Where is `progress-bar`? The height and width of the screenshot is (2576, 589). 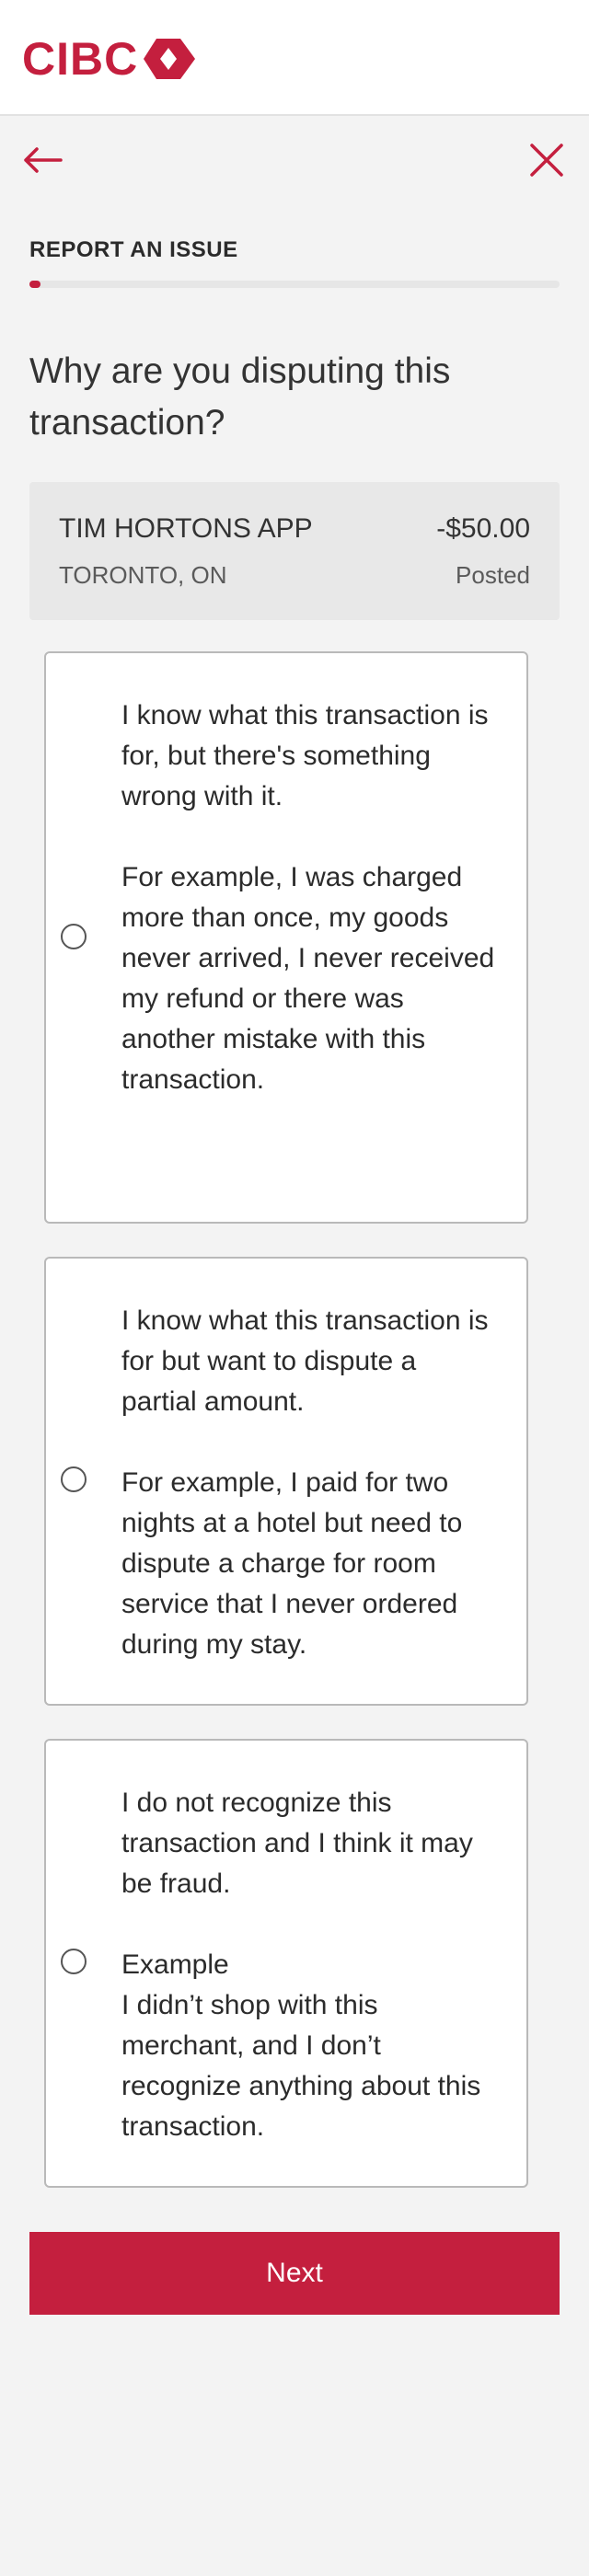 progress-bar is located at coordinates (294, 284).